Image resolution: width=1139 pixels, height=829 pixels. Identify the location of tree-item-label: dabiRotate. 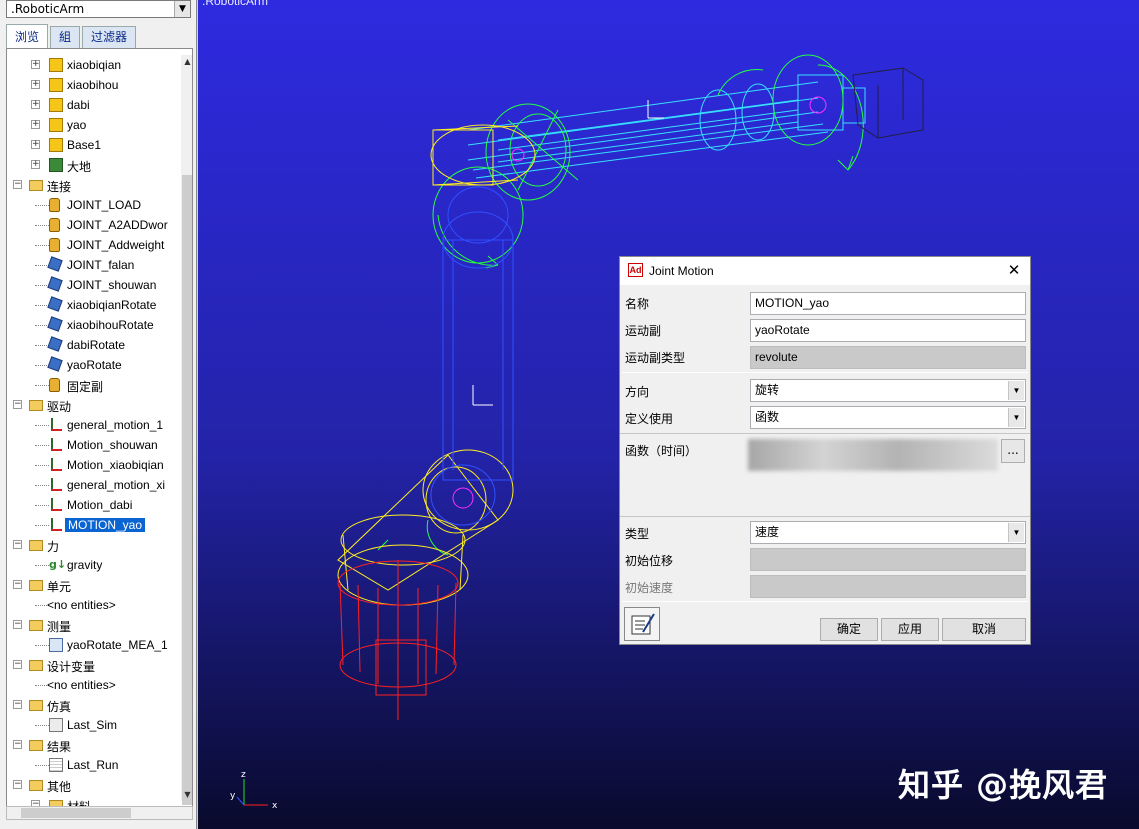
(96, 345).